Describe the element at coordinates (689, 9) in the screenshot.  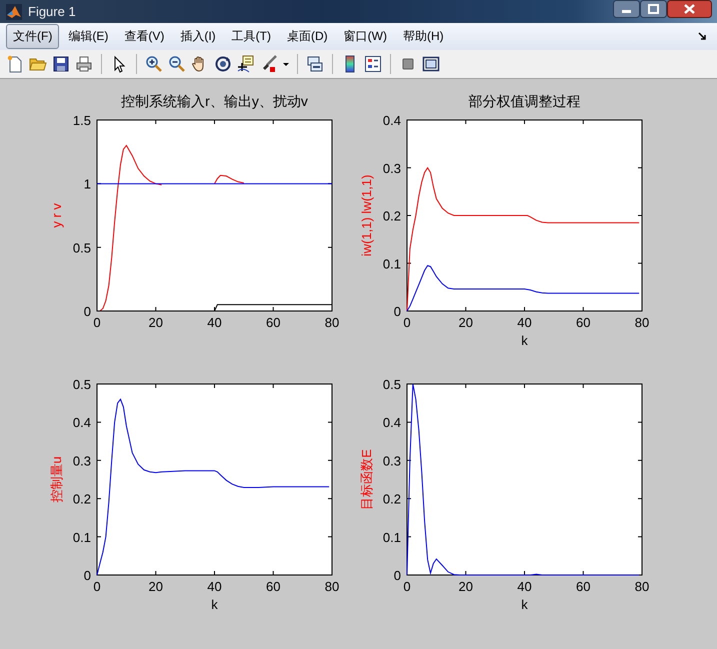
I see `close-button` at that location.